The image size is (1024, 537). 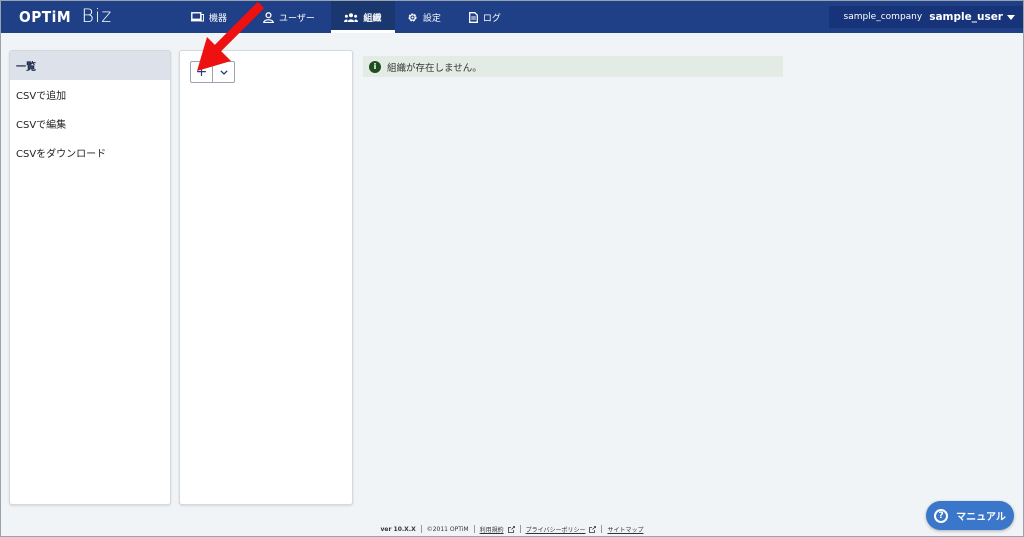 What do you see at coordinates (398, 529) in the screenshot?
I see `version-text: ver 10.X.X` at bounding box center [398, 529].